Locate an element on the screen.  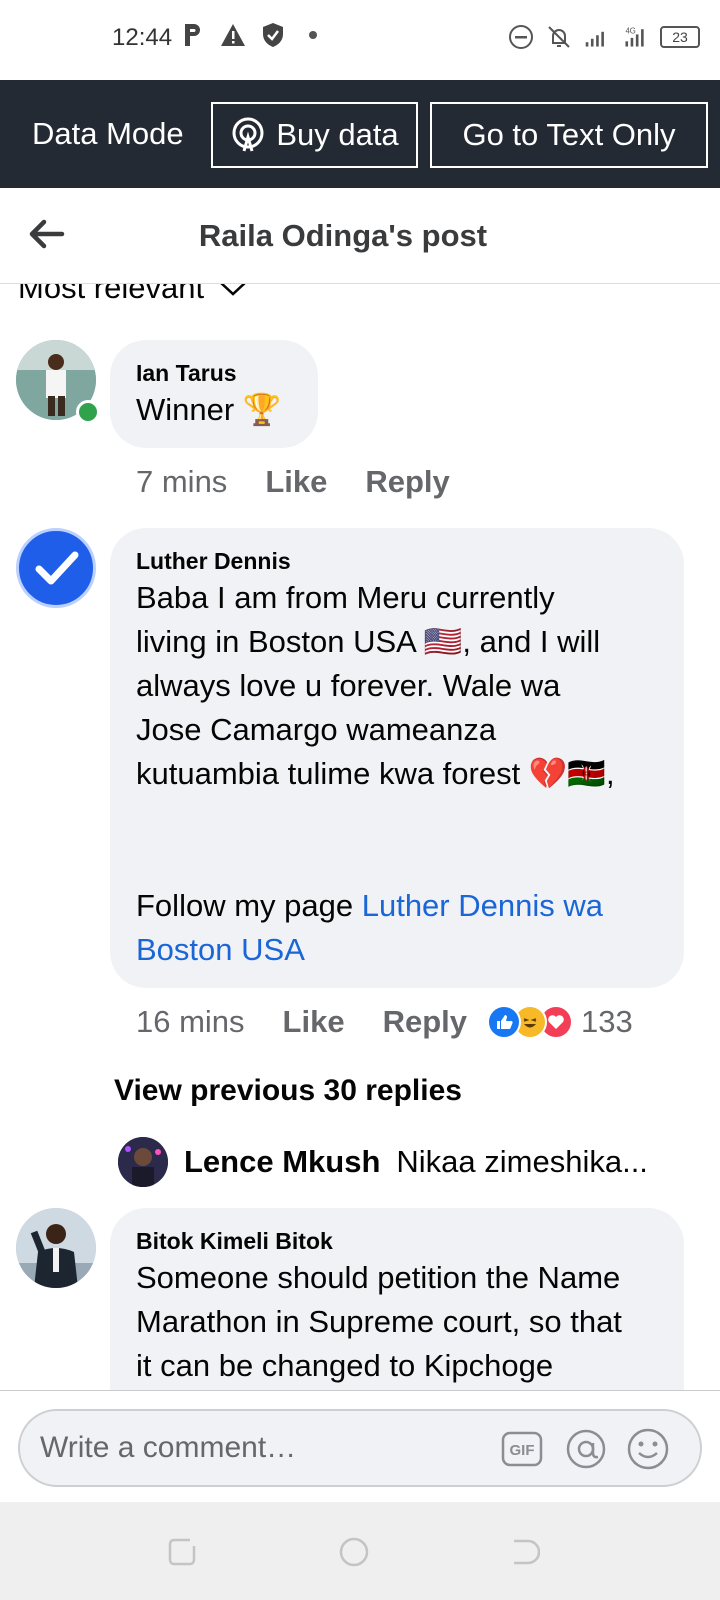
muted-bell-icon is located at coordinates (559, 37).